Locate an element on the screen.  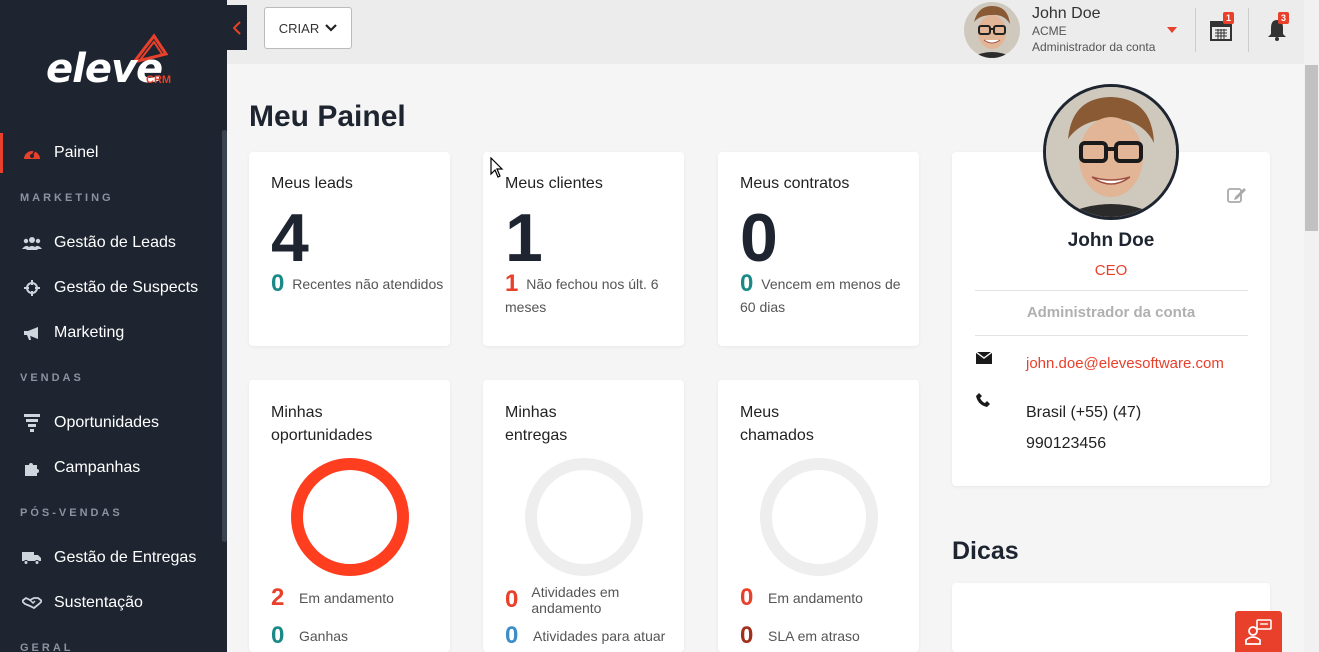
logo-wordmark: eleve is located at coordinates (104, 69).